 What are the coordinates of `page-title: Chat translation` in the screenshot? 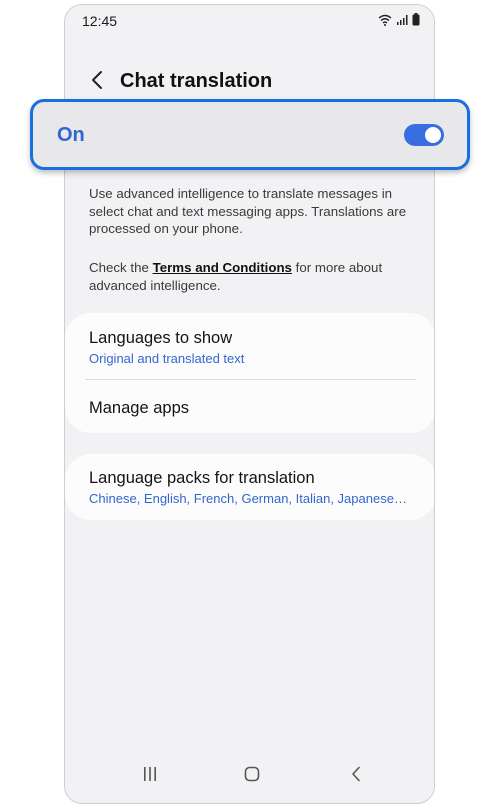 It's located at (196, 81).